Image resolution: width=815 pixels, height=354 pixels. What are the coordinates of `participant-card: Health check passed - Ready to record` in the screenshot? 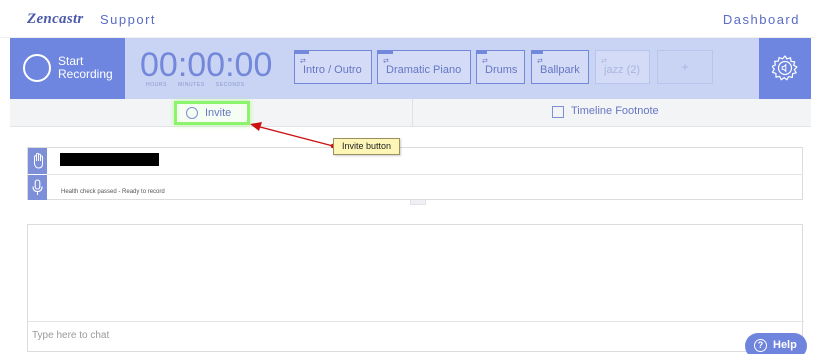 It's located at (415, 173).